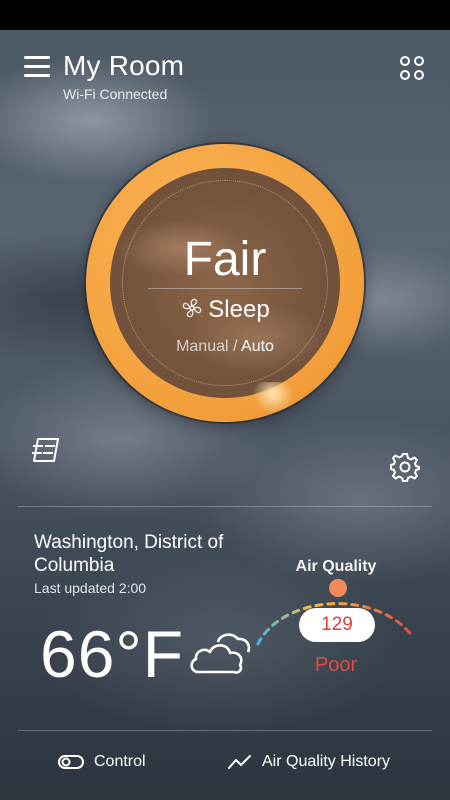 This screenshot has height=800, width=450. I want to click on dial-knob, so click(273, 397).